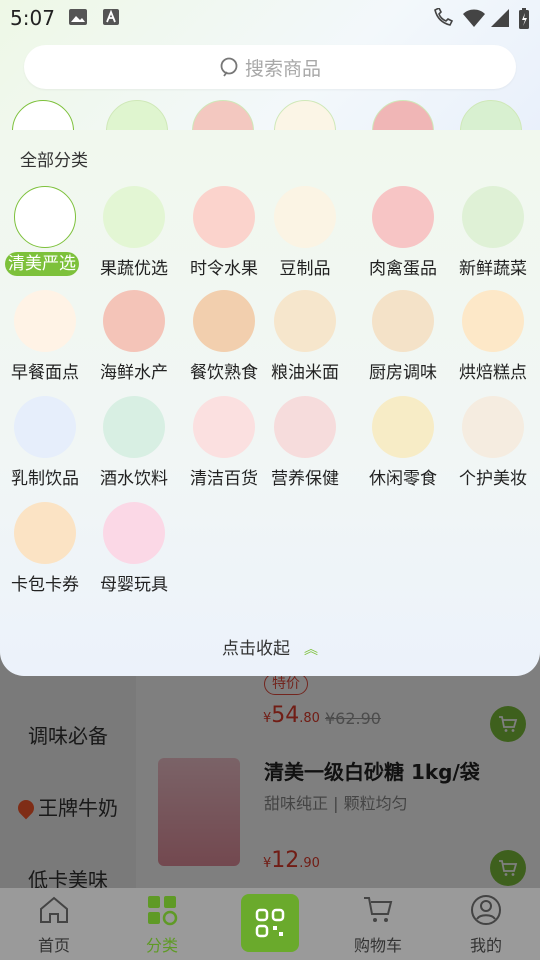 The width and height of the screenshot is (540, 960). Describe the element at coordinates (493, 217) in the screenshot. I see `vegetables-icon` at that location.